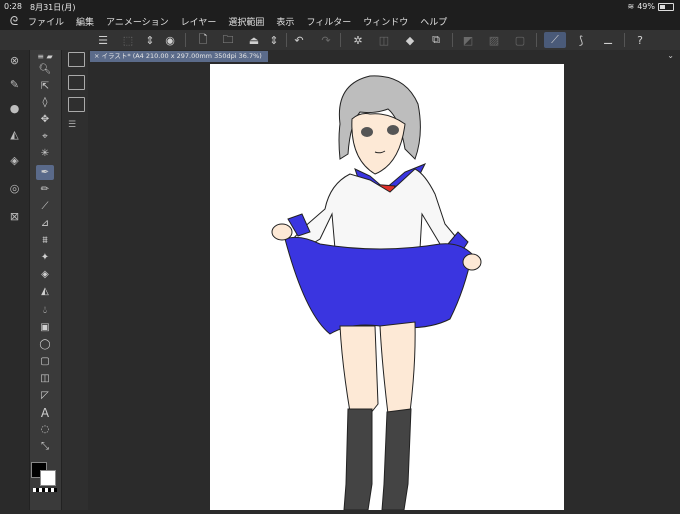 The image size is (680, 514). What do you see at coordinates (137, 21) in the screenshot?
I see `menu-animation: アニメーション` at bounding box center [137, 21].